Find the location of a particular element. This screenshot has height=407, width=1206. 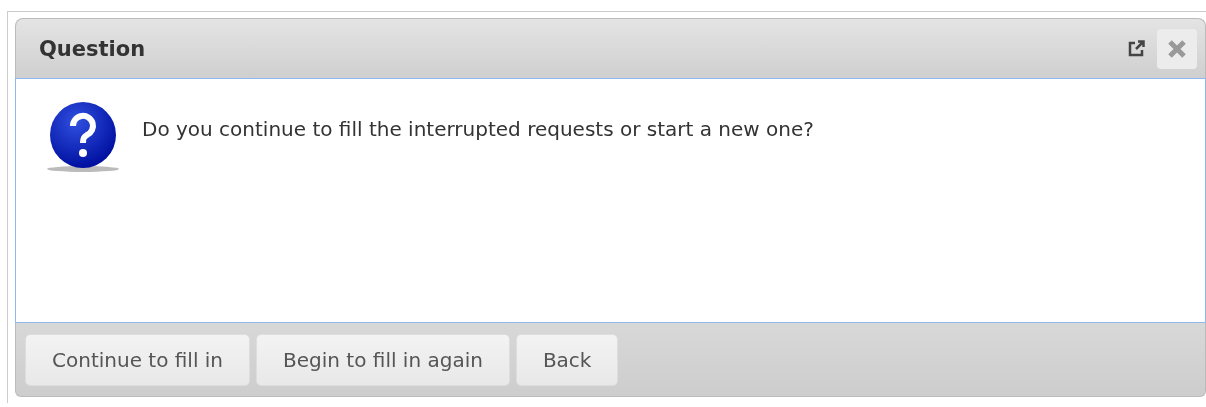

dialog-button: Begin to fill in again is located at coordinates (383, 359).